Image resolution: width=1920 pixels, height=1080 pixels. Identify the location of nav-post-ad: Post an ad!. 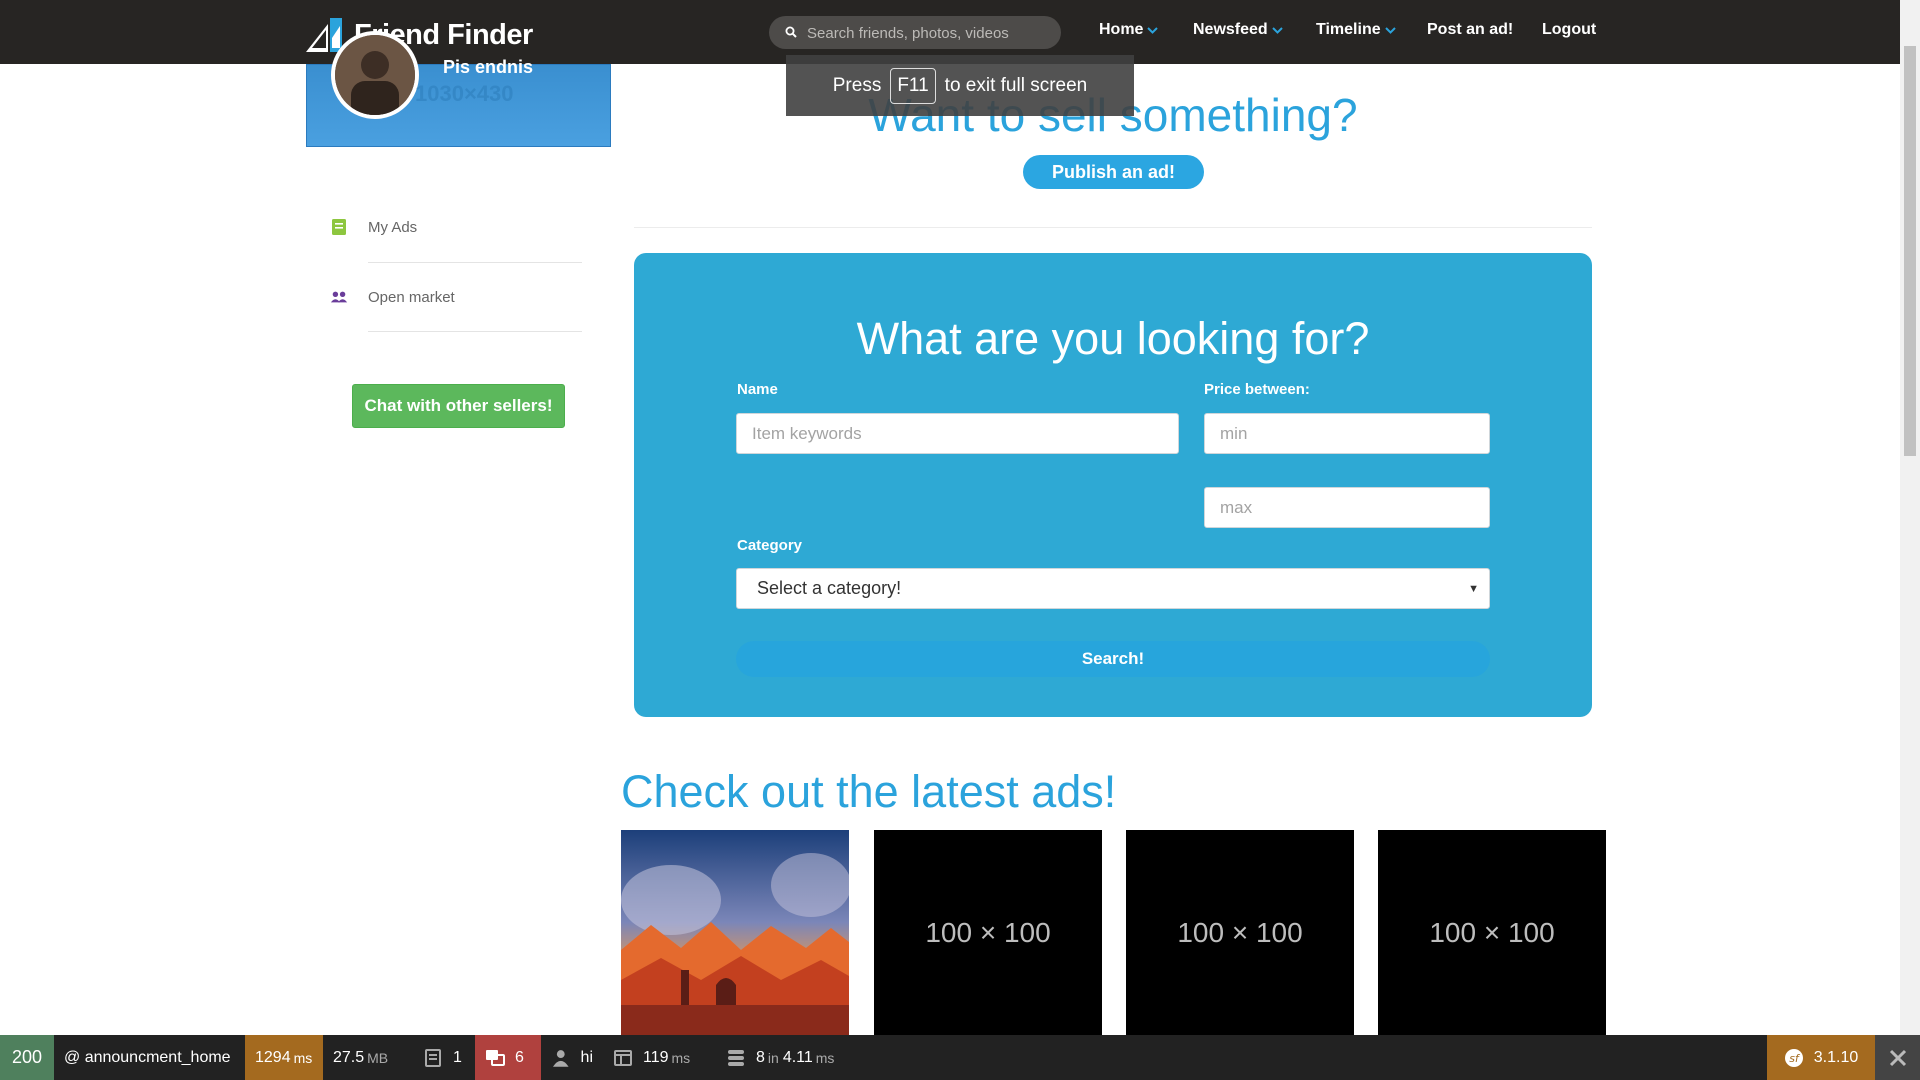
(1470, 30).